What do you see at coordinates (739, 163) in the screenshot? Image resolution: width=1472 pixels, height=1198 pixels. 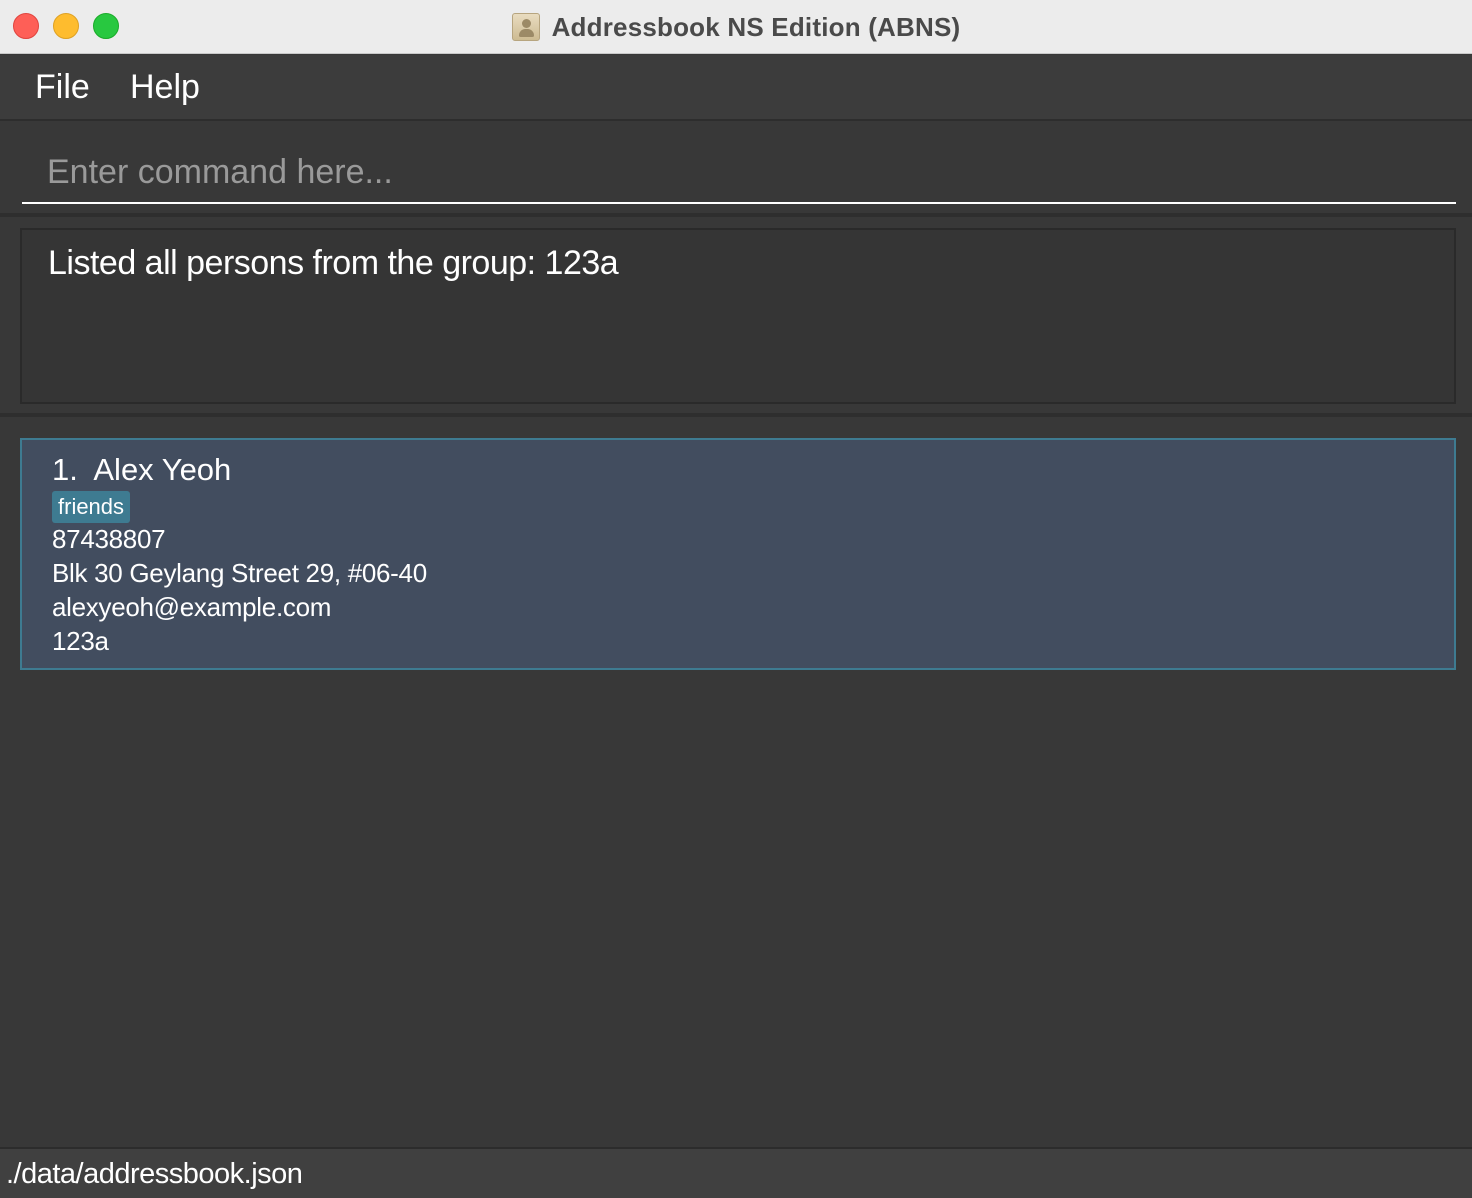 I see `command-input` at bounding box center [739, 163].